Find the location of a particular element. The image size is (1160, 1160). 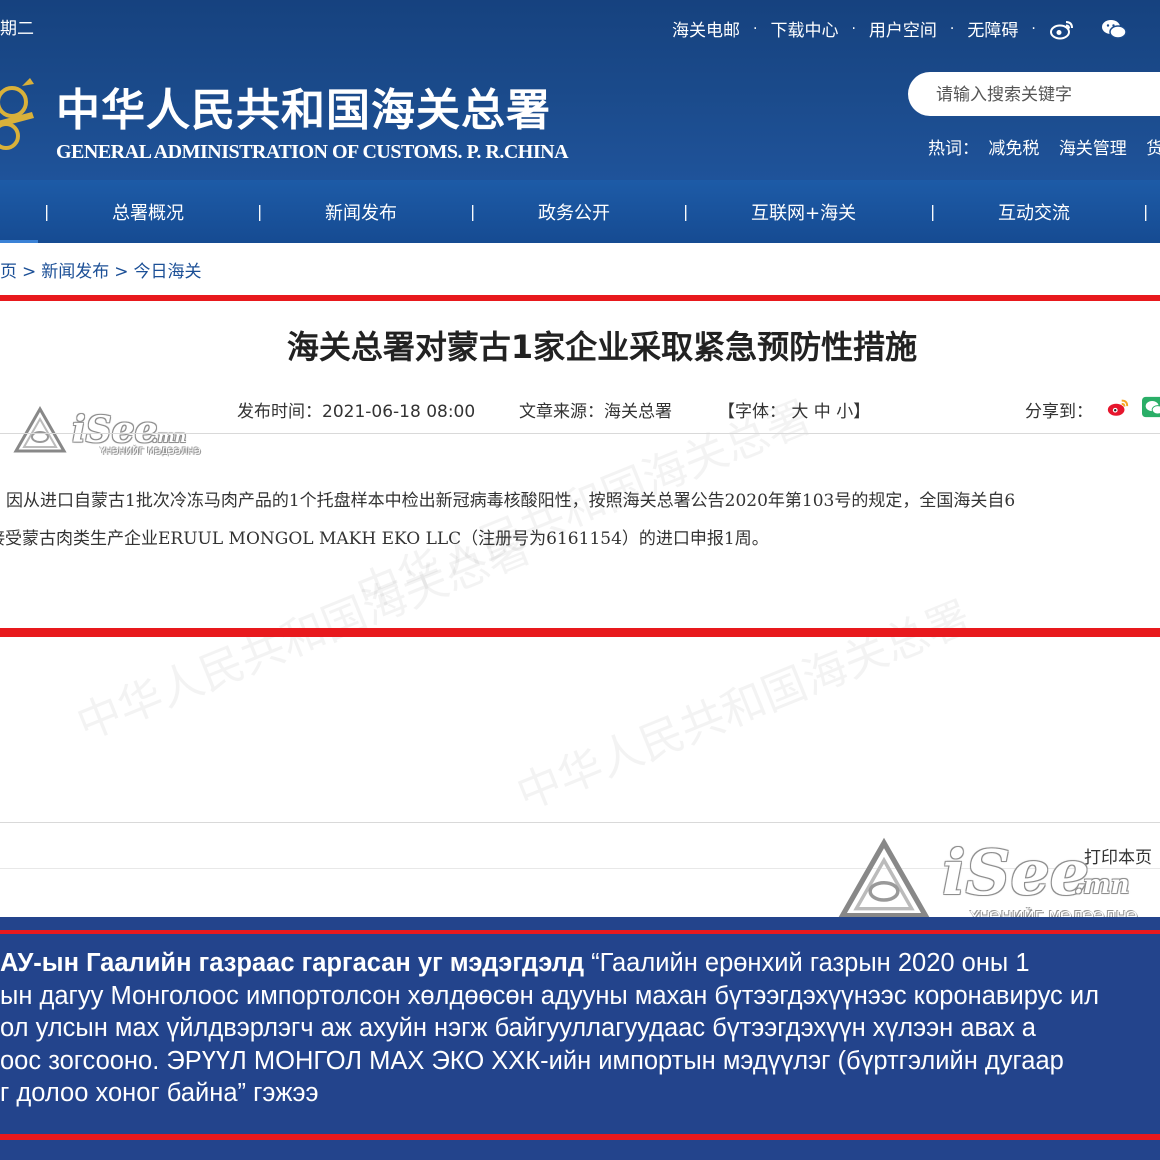

top-link-user-space: 用户空间 is located at coordinates (903, 28).